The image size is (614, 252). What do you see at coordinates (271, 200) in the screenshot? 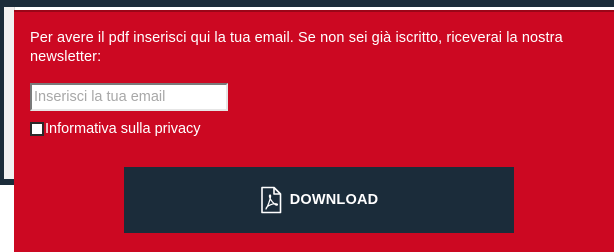
I see `pdf-file-icon` at bounding box center [271, 200].